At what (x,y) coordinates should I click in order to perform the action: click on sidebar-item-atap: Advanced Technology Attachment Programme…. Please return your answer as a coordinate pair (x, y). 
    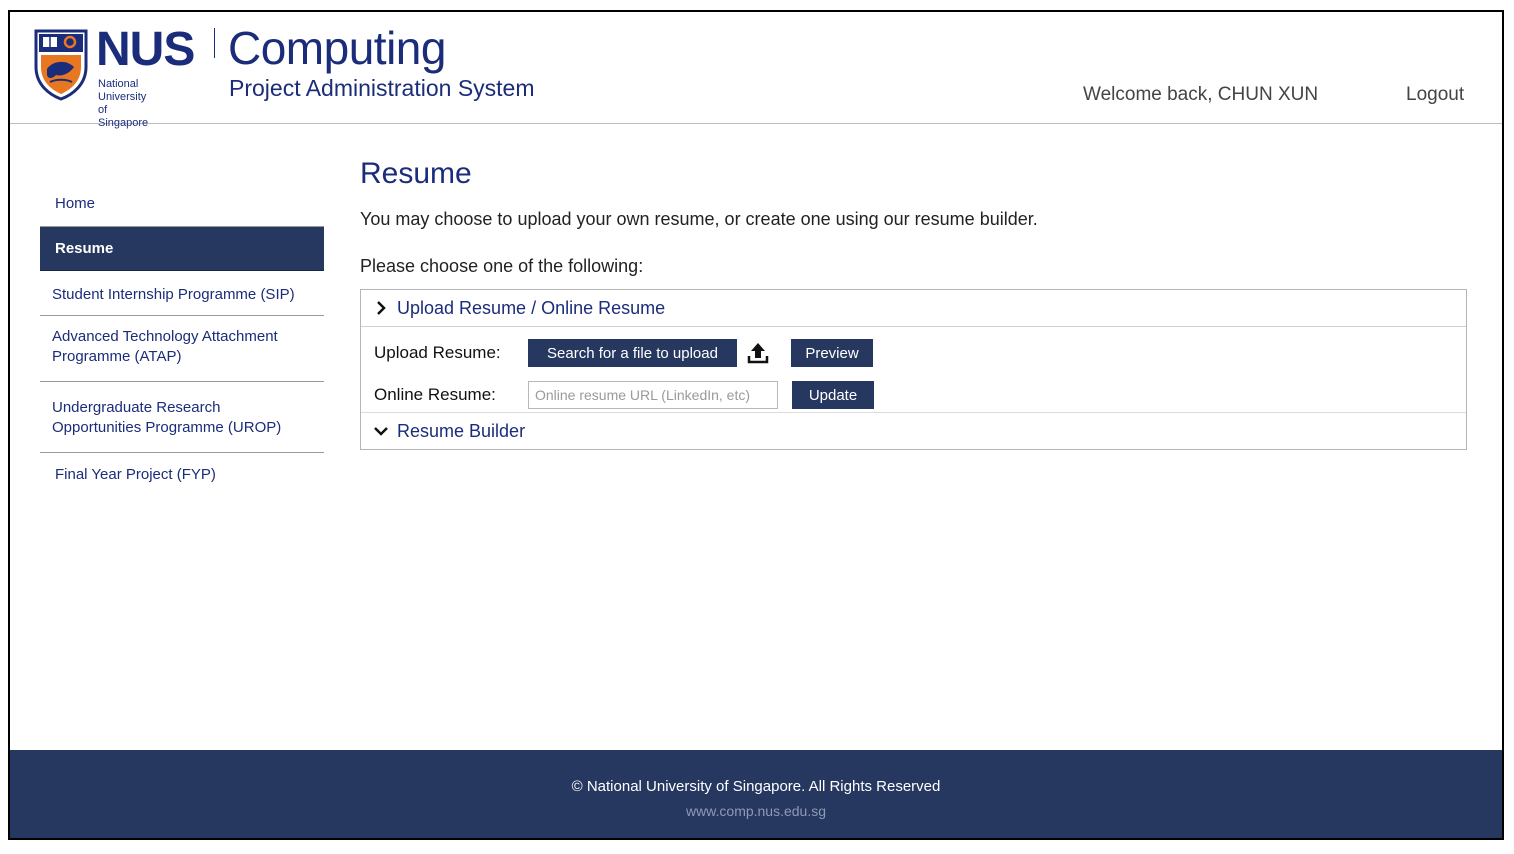
    Looking at the image, I should click on (182, 349).